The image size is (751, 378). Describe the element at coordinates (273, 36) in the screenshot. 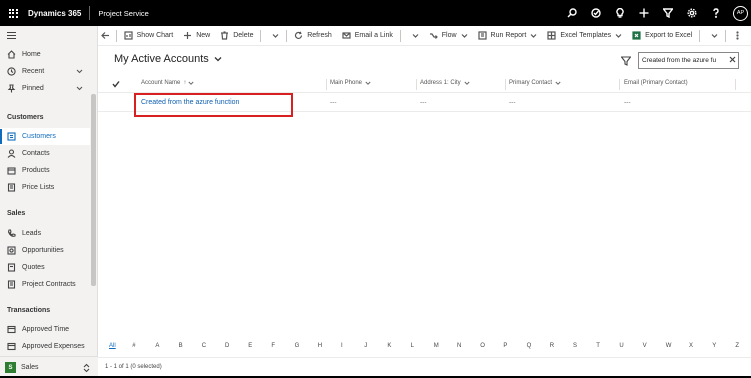

I see `delete-dropdown-button` at that location.